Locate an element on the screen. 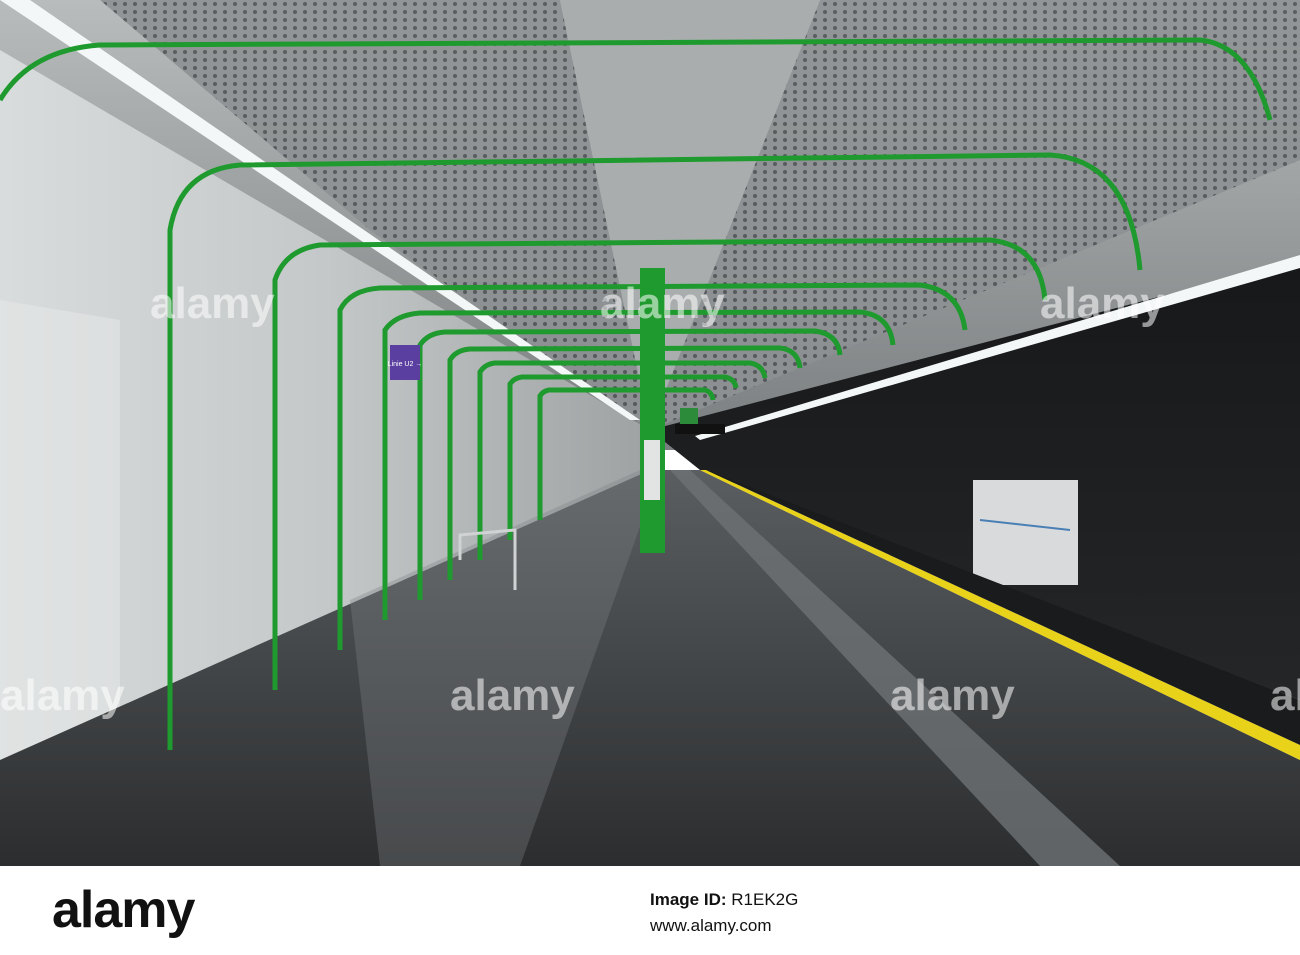 The image size is (1300, 955). stock-footer: alamy Image ID: R1EK2G www.alamy.com is located at coordinates (650, 910).